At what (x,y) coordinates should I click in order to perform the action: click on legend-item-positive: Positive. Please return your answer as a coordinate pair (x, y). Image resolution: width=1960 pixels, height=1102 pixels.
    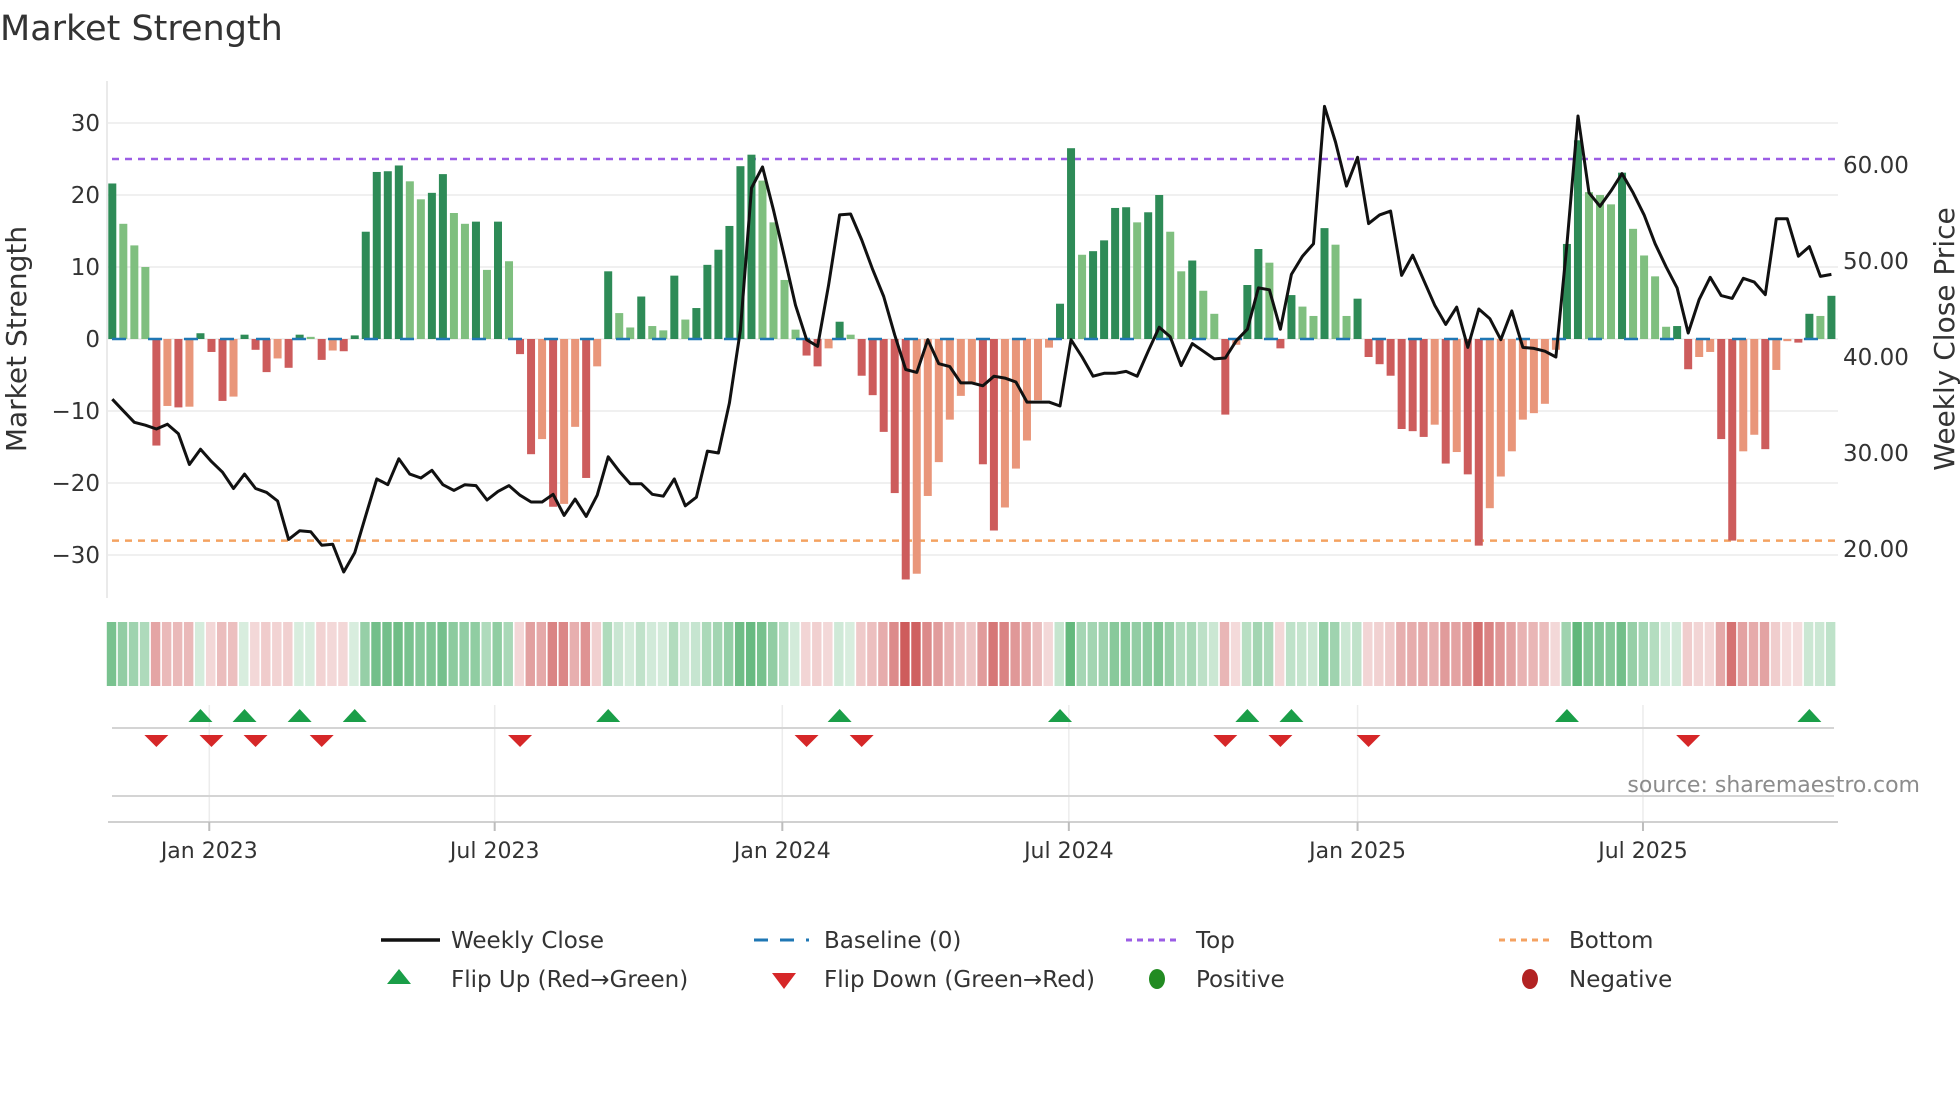
    Looking at the image, I should click on (1217, 980).